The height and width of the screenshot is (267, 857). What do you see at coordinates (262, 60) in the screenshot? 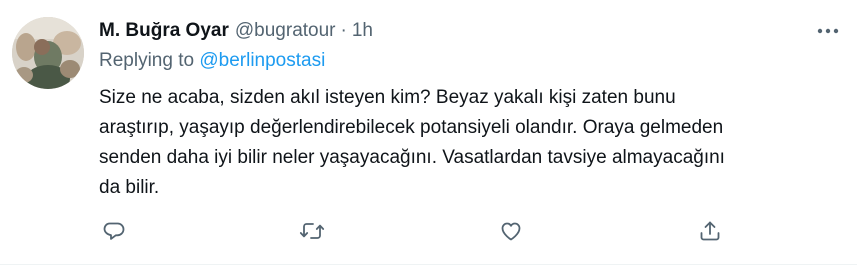
I see `replying-to-mention: @berlinpostasi` at bounding box center [262, 60].